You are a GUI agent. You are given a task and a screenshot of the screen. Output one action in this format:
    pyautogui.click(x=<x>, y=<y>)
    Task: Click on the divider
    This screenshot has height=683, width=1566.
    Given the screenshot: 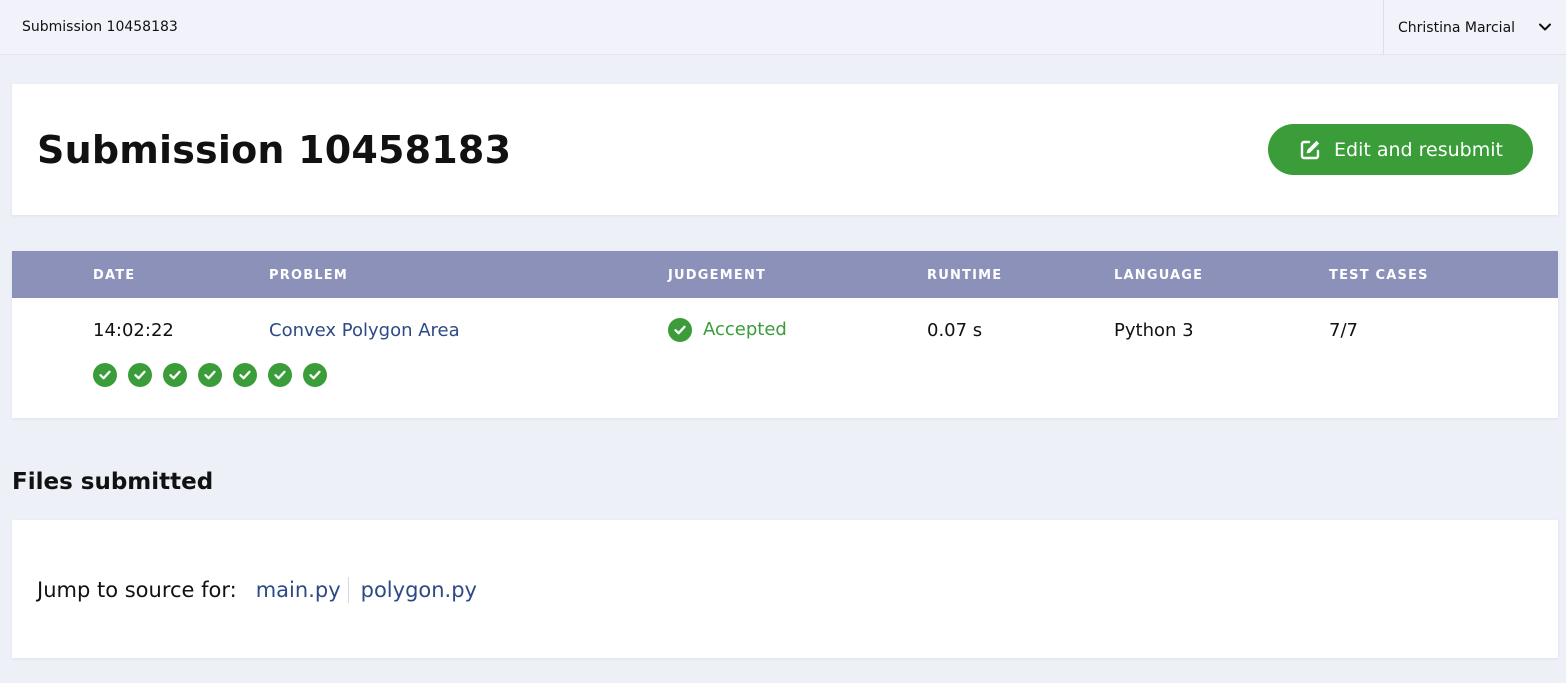 What is the action you would take?
    pyautogui.click(x=348, y=590)
    